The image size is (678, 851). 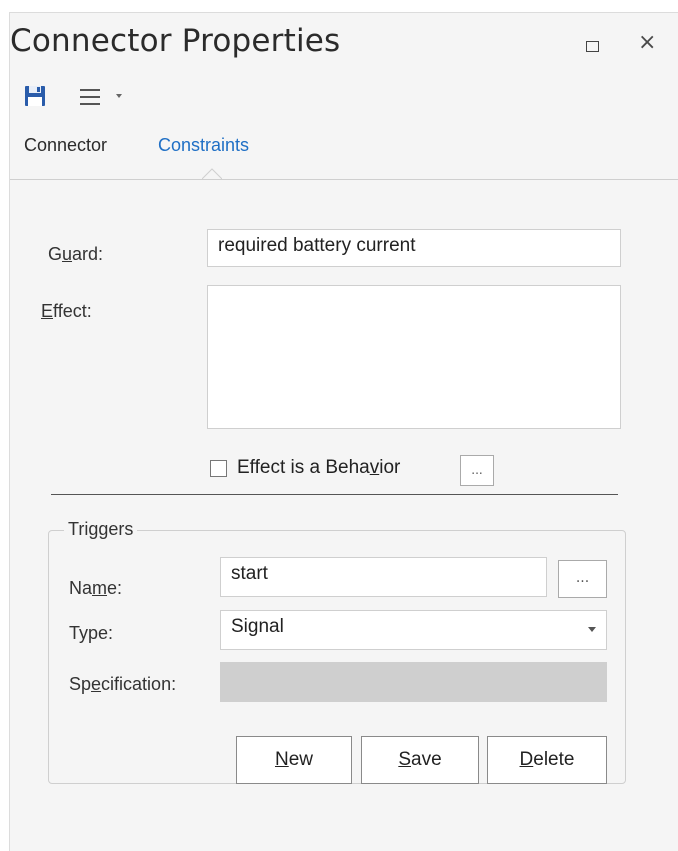 I want to click on guard-label: Guard:, so click(x=76, y=254).